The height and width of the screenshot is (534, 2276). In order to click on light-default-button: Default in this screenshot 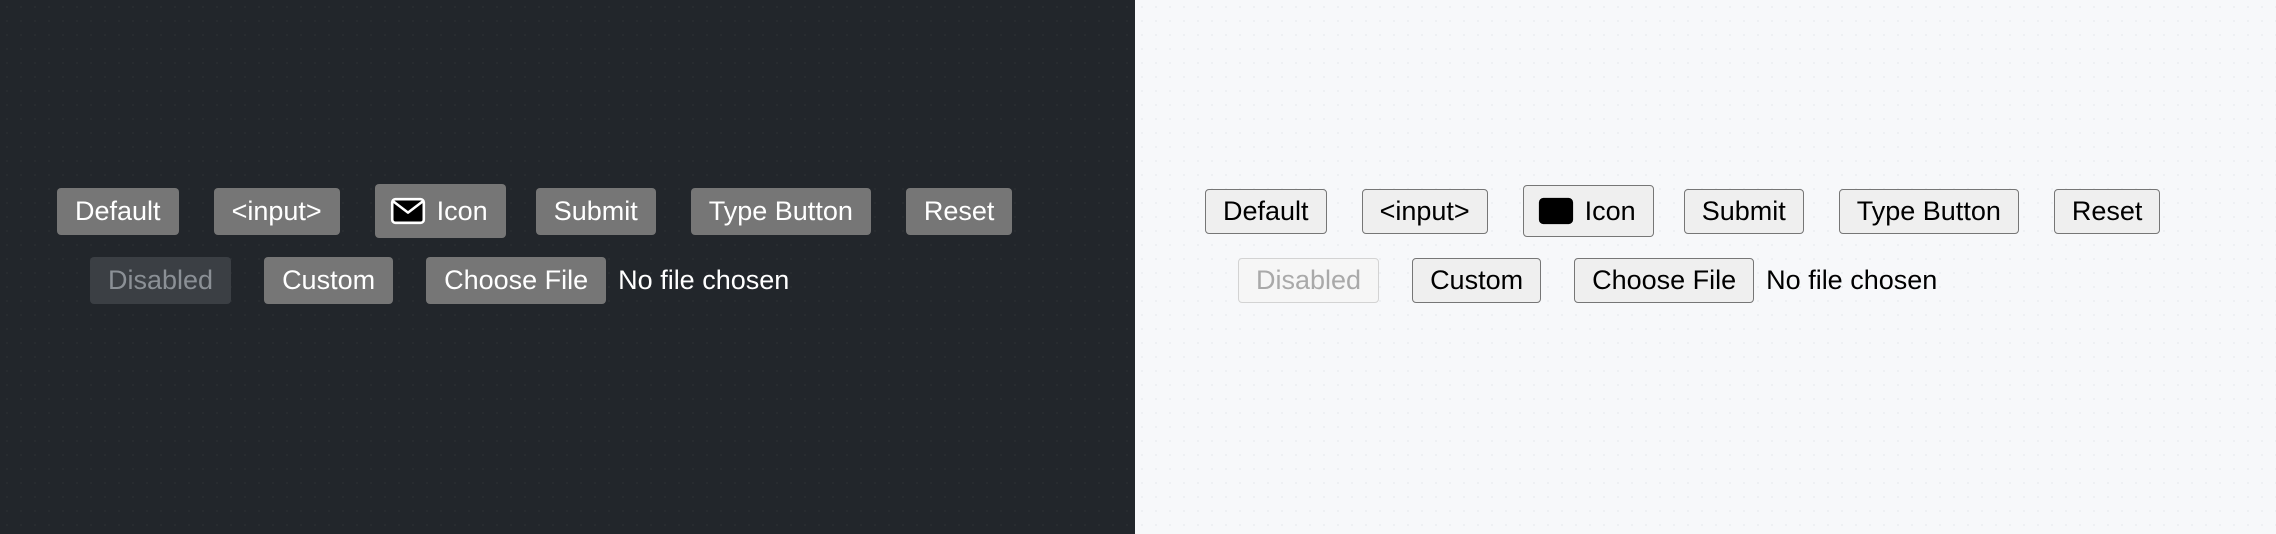, I will do `click(1266, 211)`.